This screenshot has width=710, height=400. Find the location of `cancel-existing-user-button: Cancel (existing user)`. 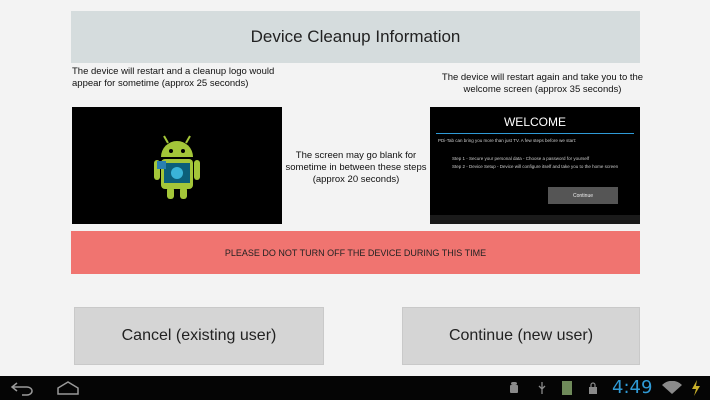

cancel-existing-user-button: Cancel (existing user) is located at coordinates (199, 336).